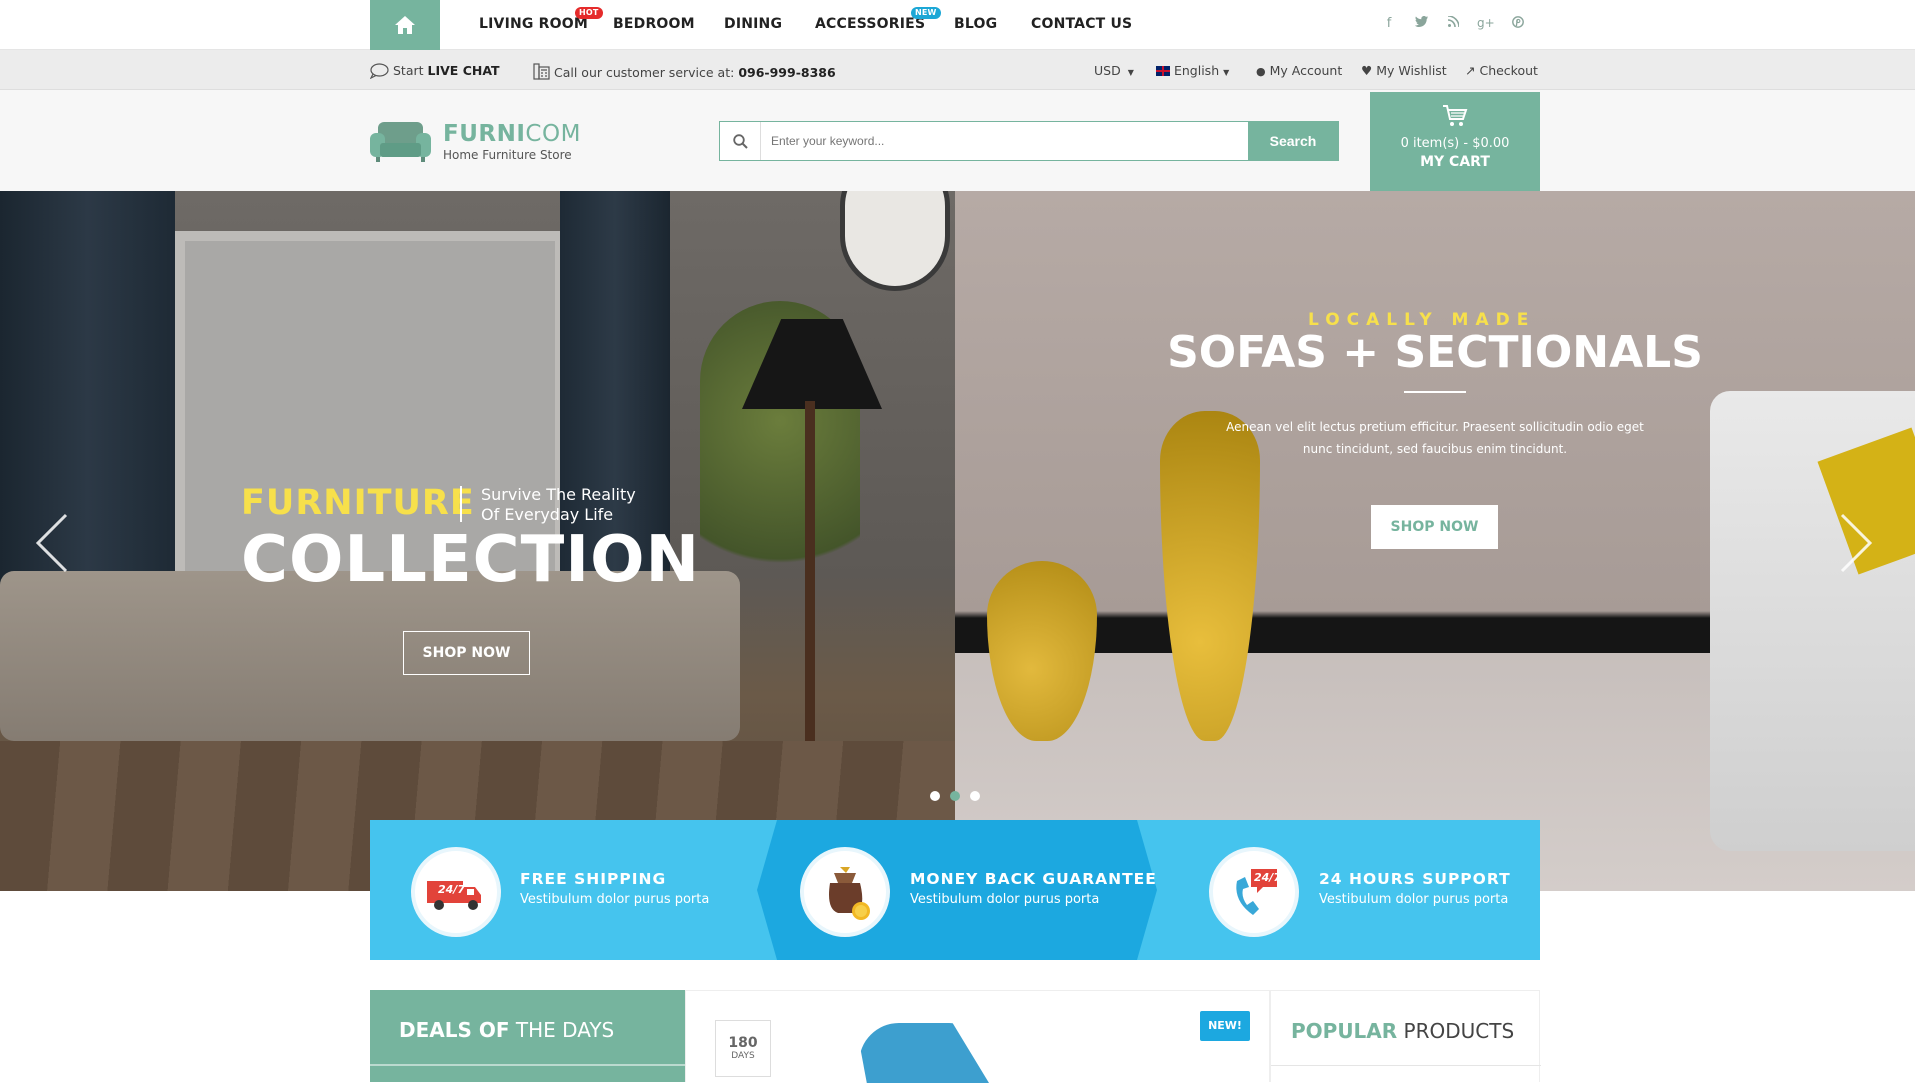 This screenshot has width=1915, height=1083. Describe the element at coordinates (1042, 651) in the screenshot. I see `vase-small` at that location.